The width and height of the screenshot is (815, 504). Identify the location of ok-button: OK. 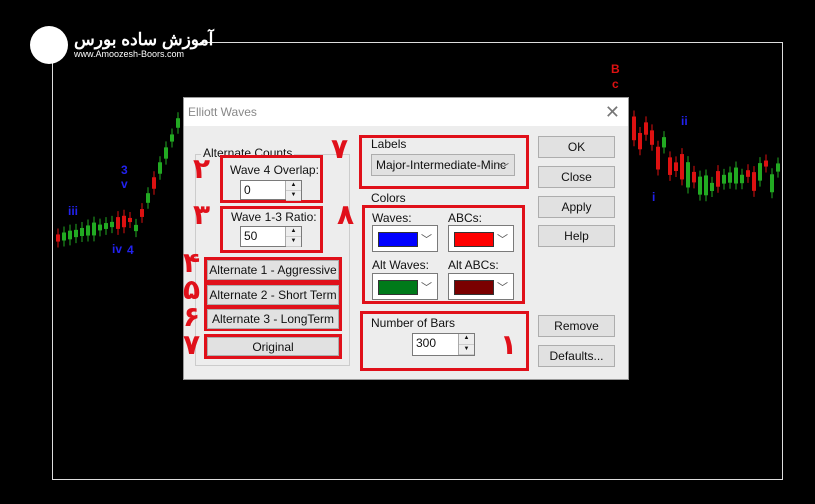
(576, 147).